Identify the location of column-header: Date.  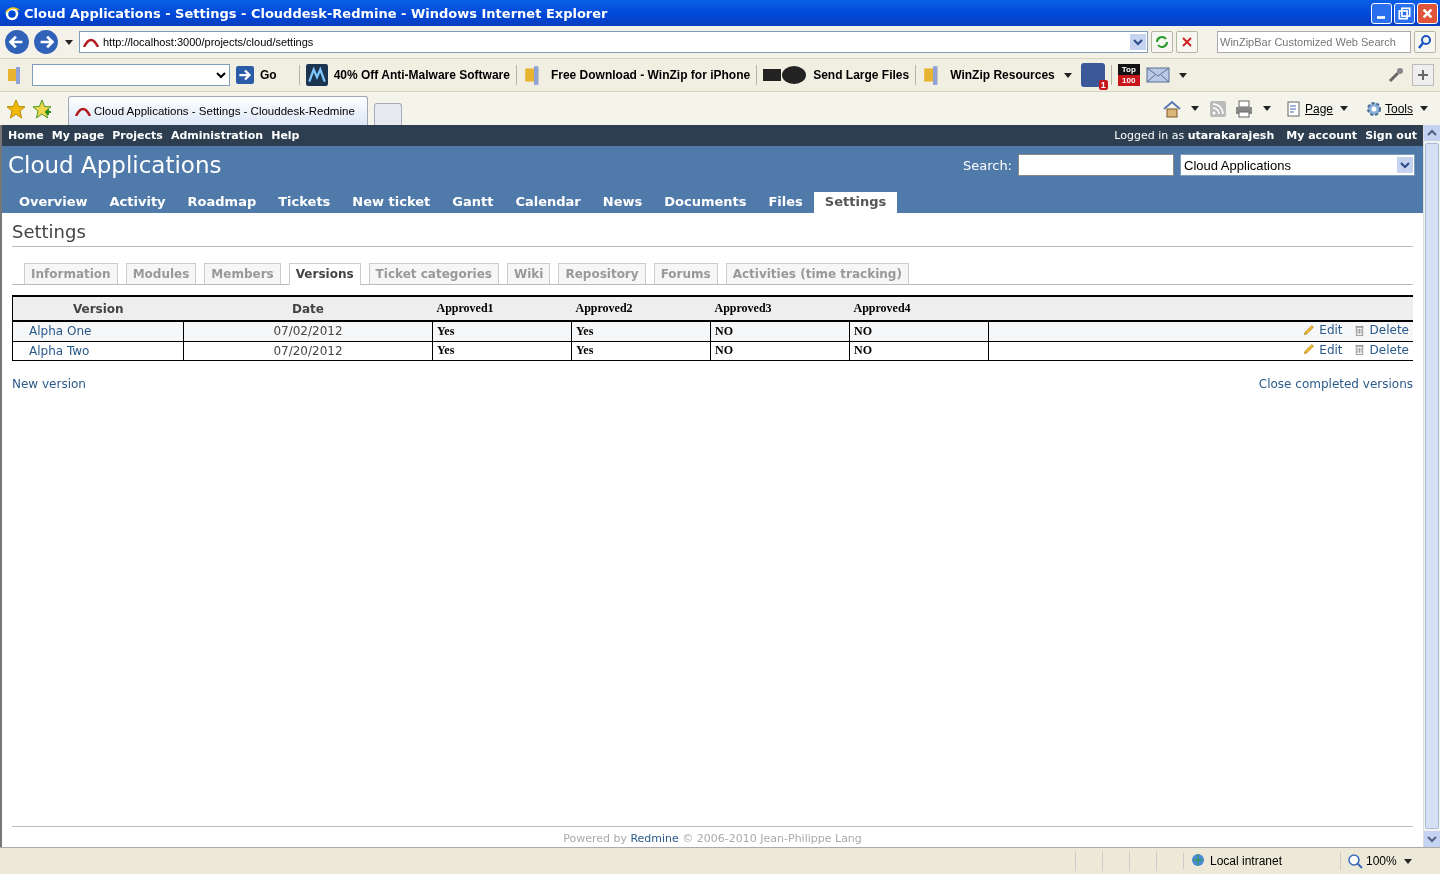
(308, 308).